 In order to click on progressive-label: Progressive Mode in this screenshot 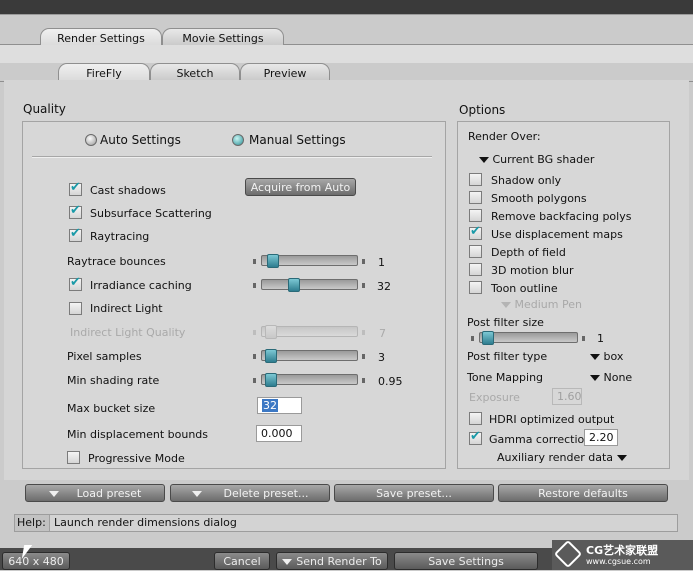, I will do `click(136, 458)`.